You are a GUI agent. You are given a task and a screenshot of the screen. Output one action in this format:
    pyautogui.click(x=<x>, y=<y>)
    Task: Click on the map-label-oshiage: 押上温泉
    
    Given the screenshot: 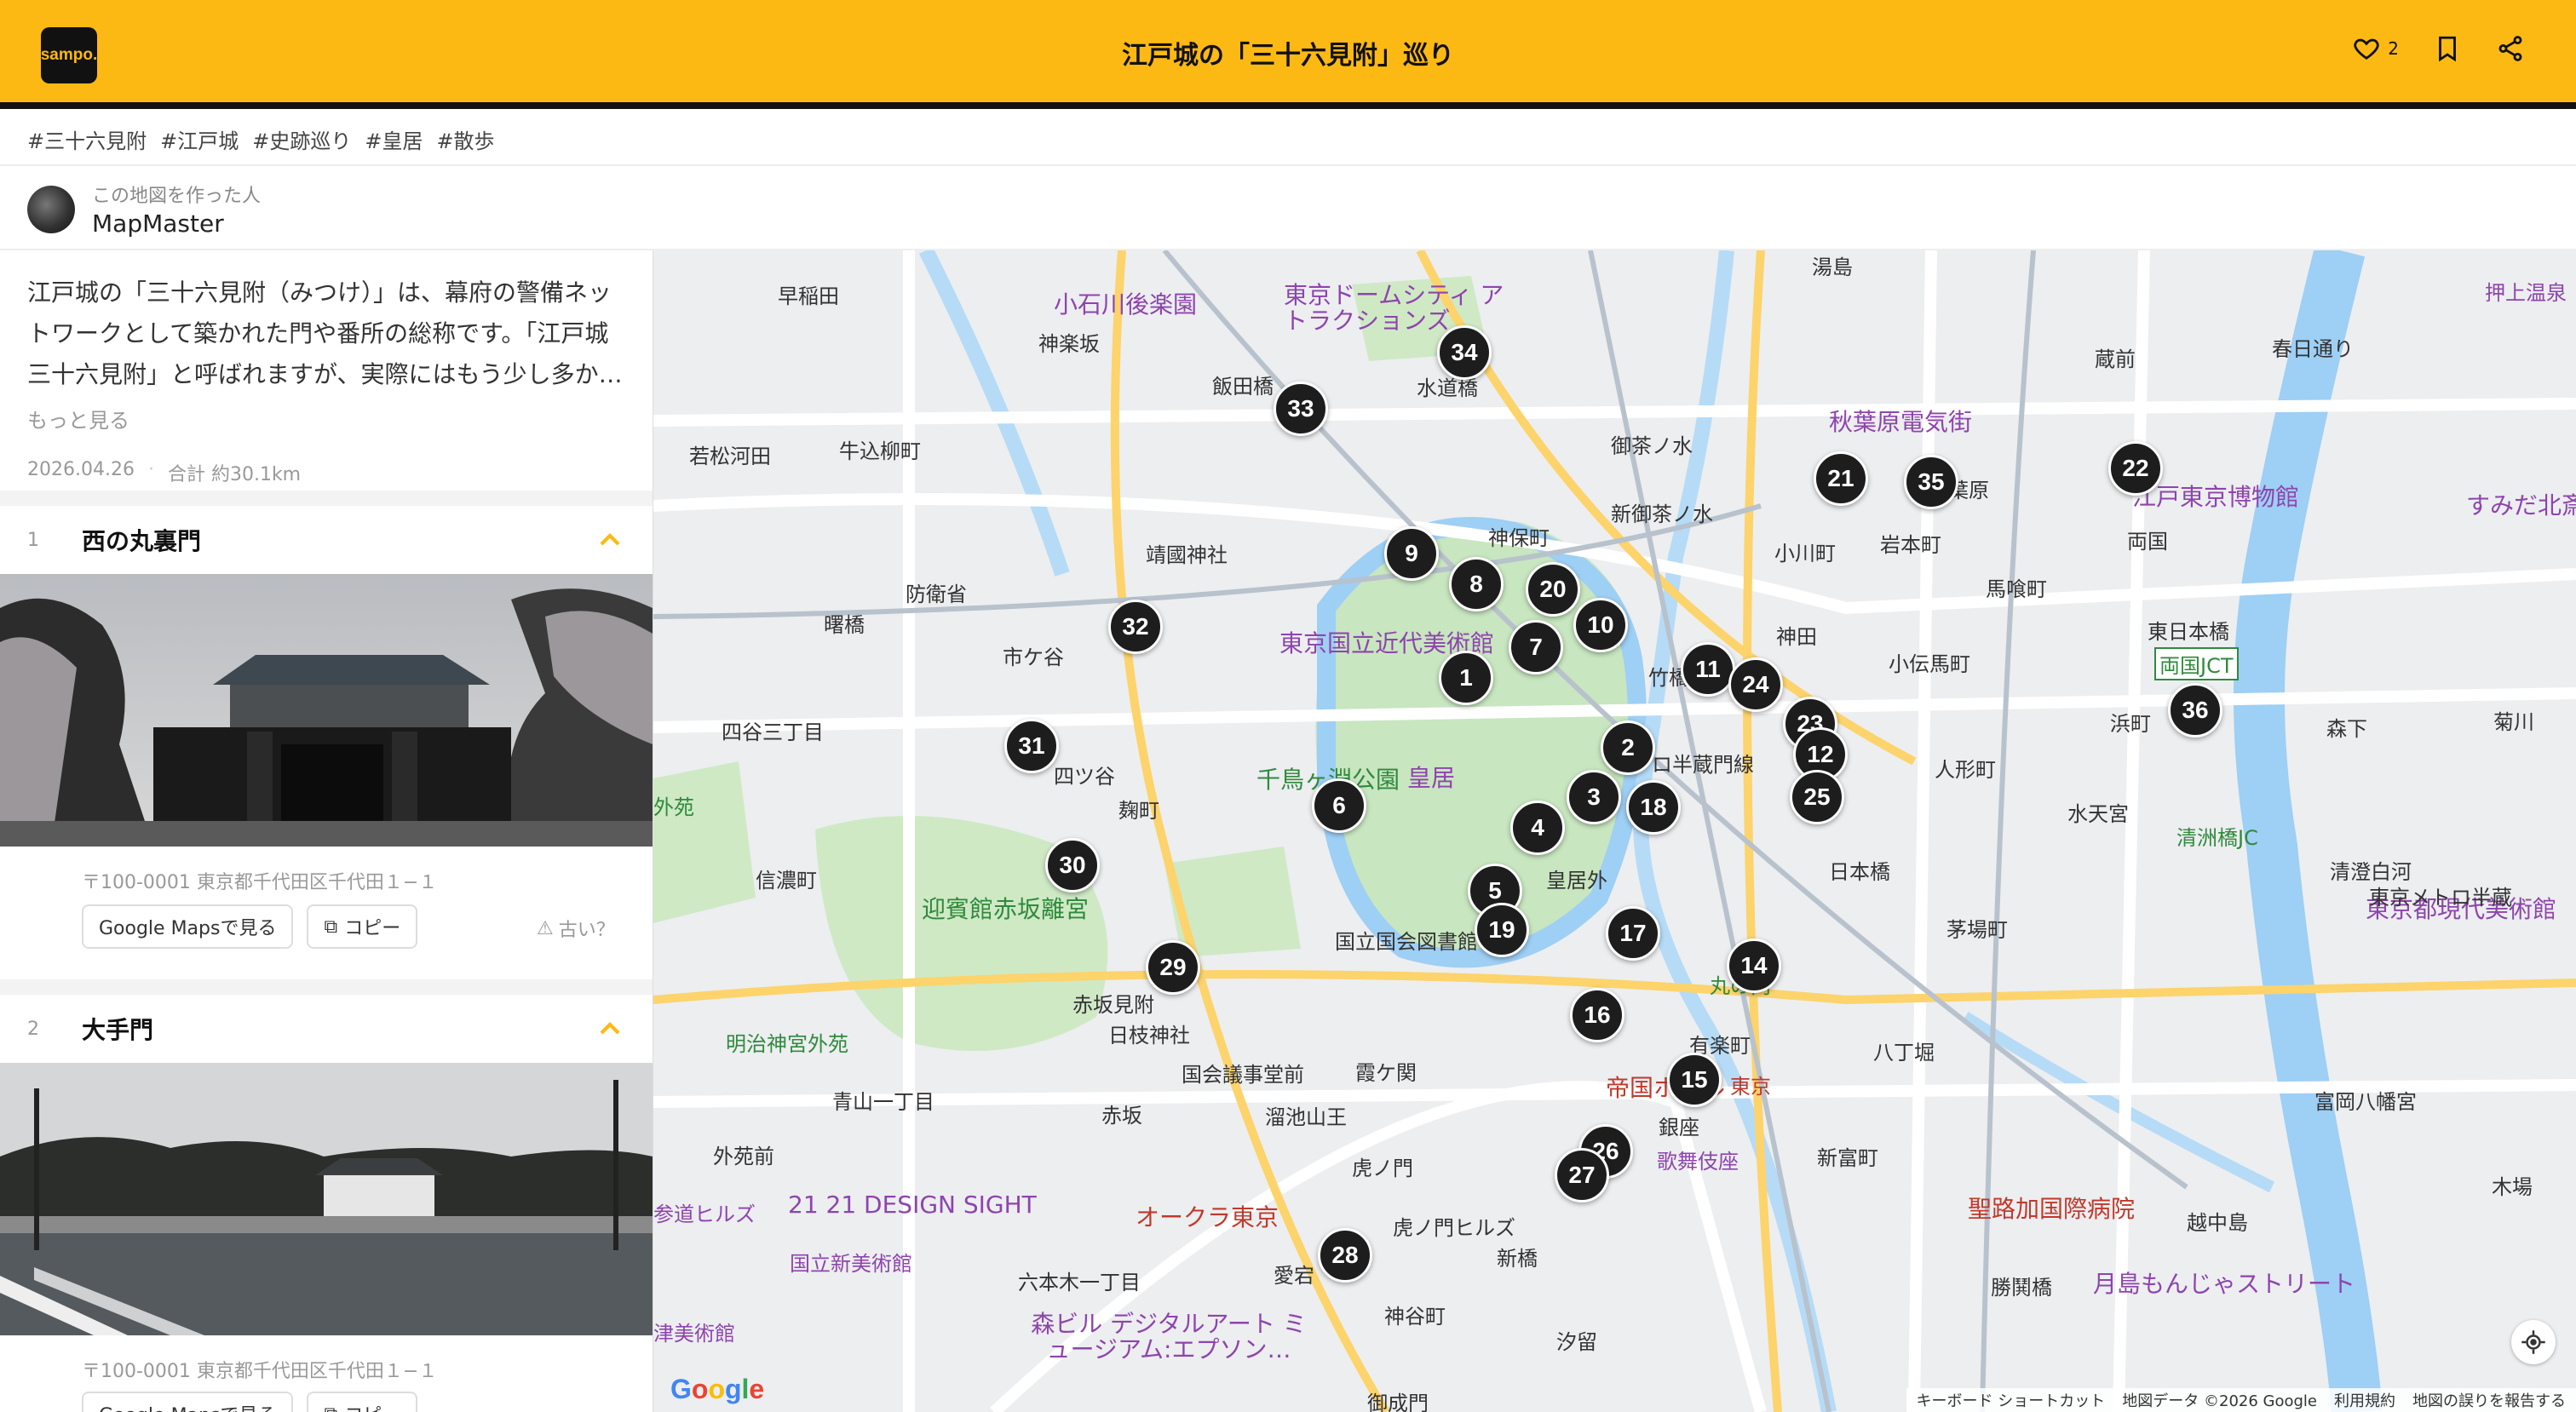 What is the action you would take?
    pyautogui.click(x=2526, y=291)
    